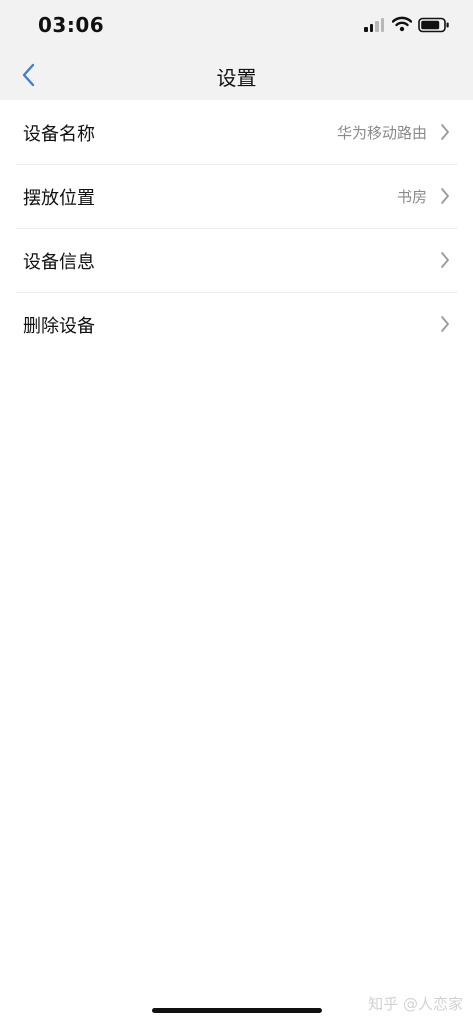 The image size is (473, 1024). I want to click on row-value: 书房, so click(411, 197).